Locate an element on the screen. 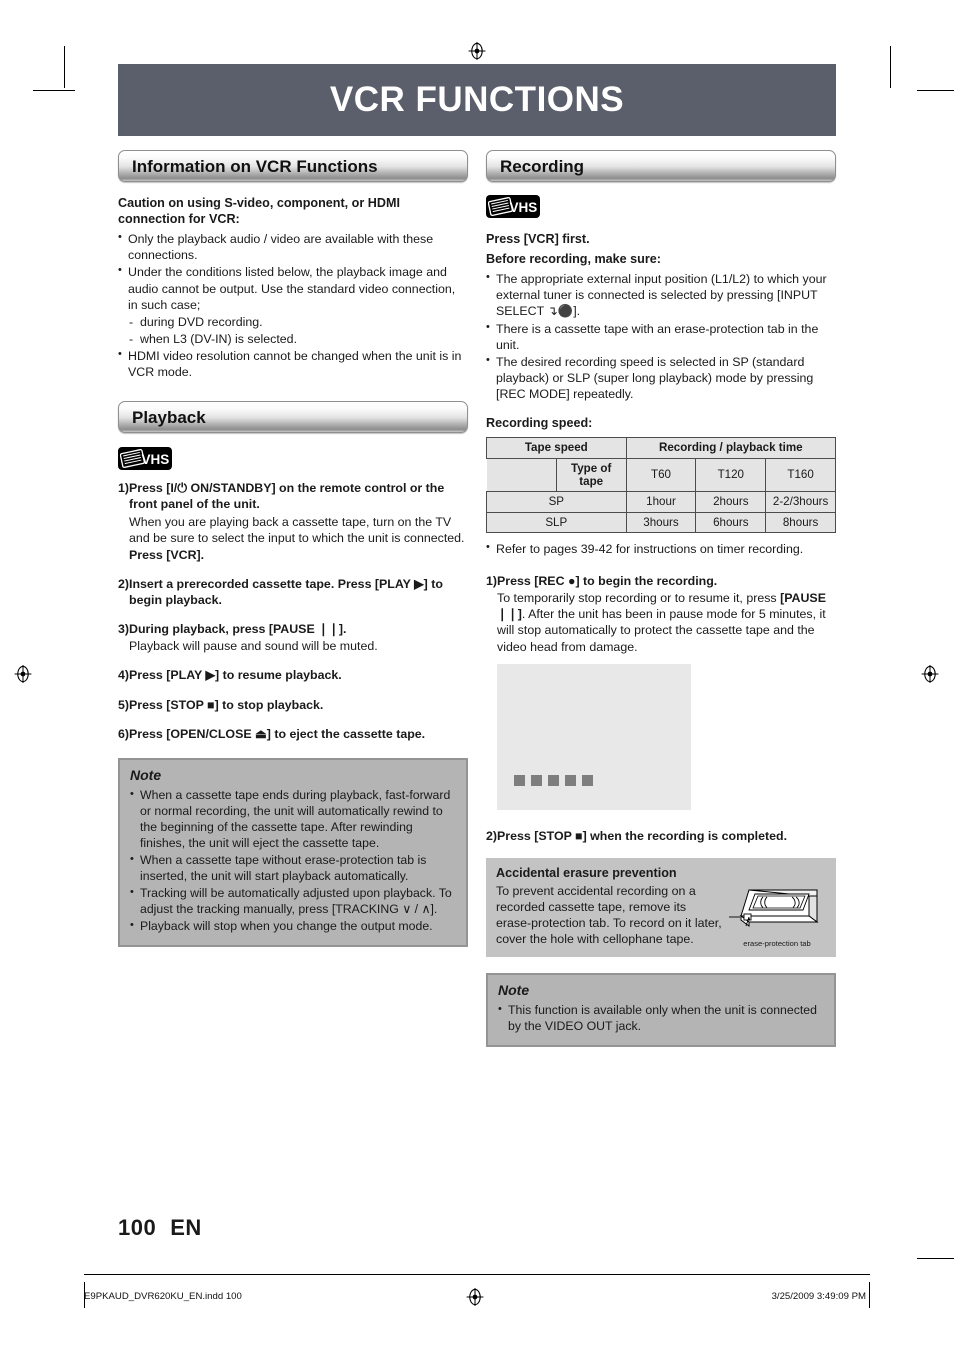  crop-mark-top-right-horizontal is located at coordinates (935, 90).